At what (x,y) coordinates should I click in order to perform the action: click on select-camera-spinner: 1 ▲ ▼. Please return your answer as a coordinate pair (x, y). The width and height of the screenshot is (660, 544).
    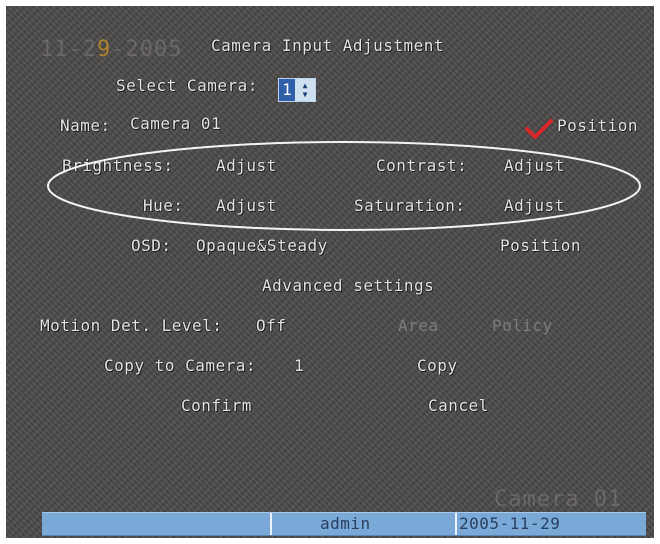
    Looking at the image, I should click on (297, 90).